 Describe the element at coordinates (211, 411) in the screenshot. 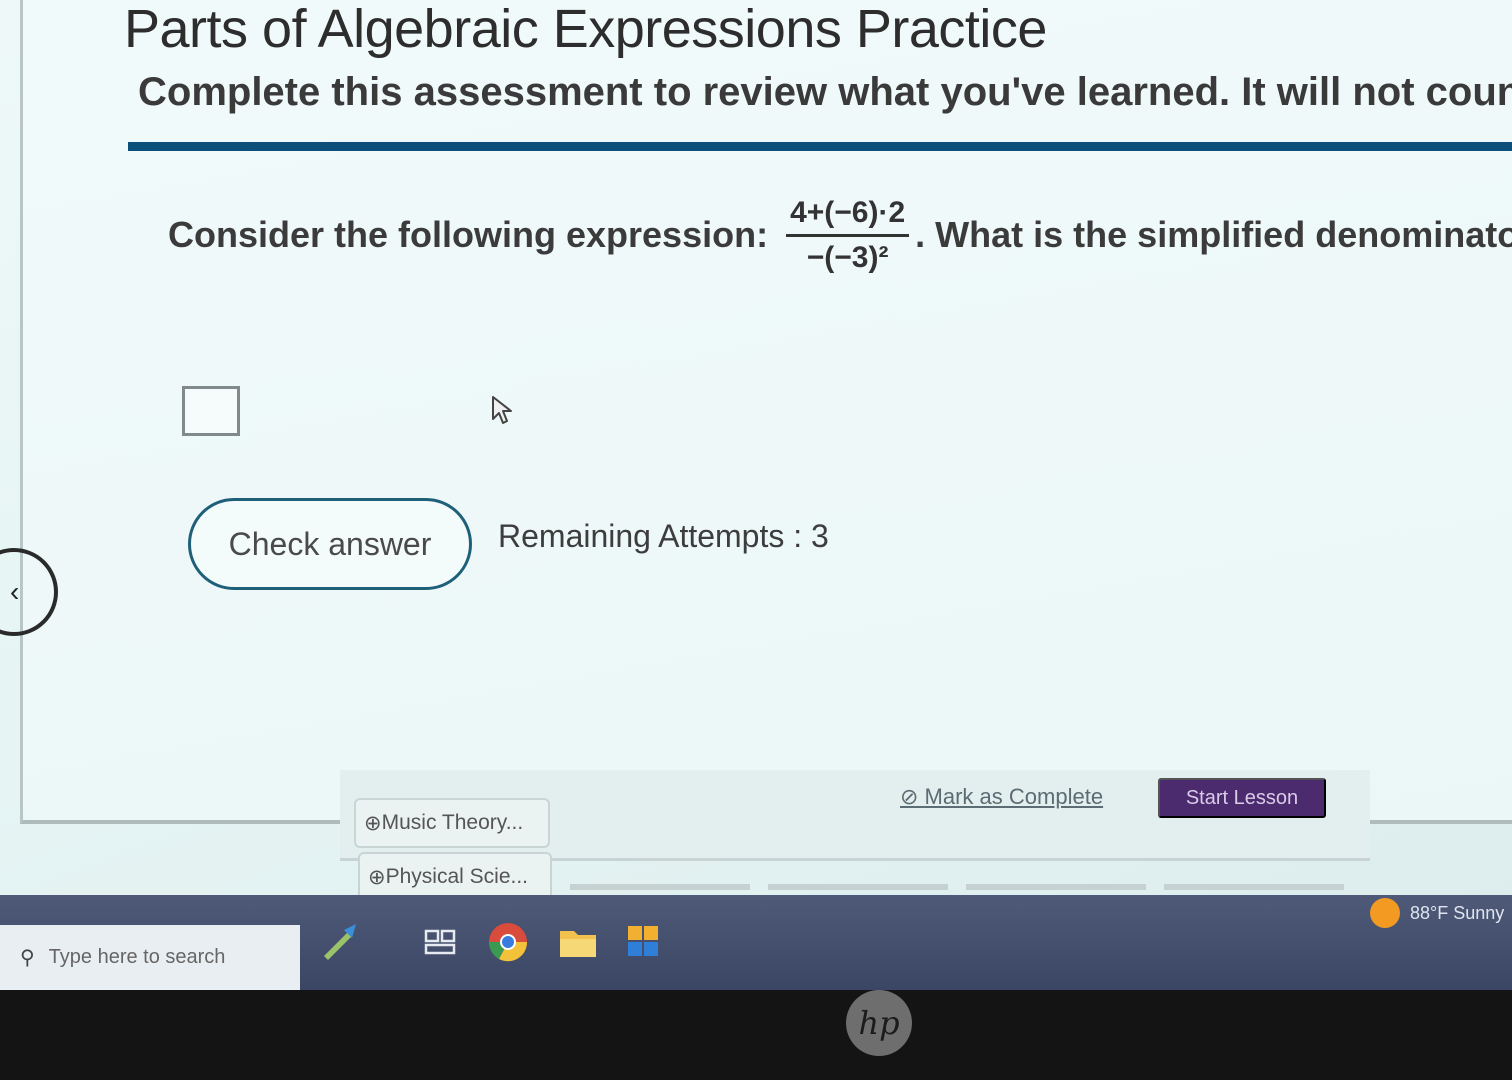

I see `answer-input` at that location.